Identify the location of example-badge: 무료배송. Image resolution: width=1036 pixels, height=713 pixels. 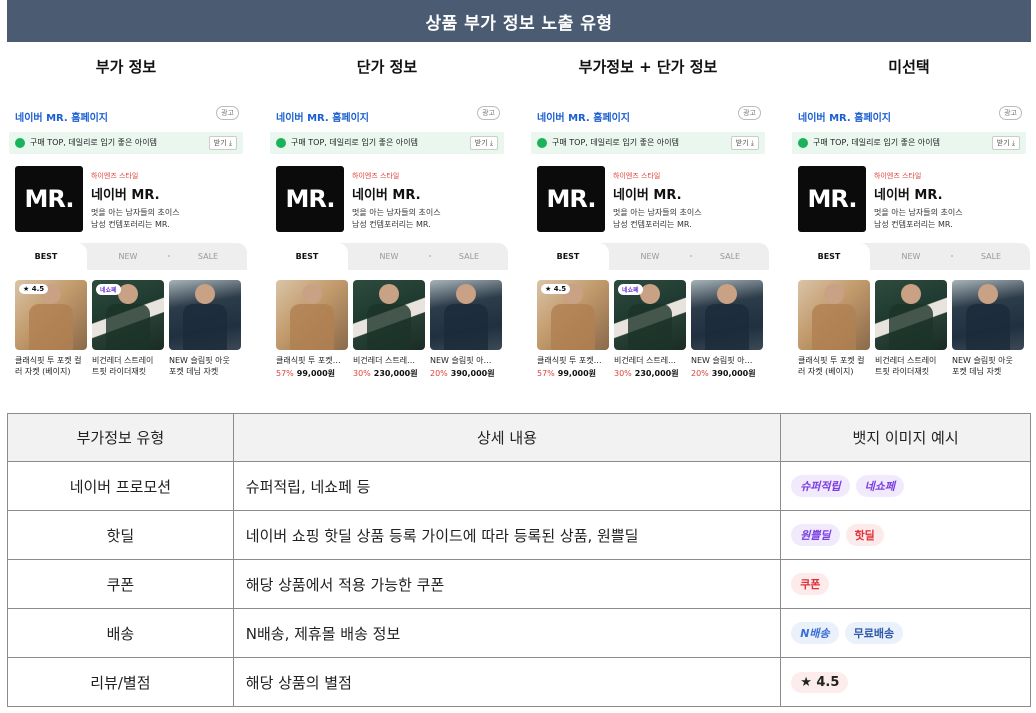
(874, 633).